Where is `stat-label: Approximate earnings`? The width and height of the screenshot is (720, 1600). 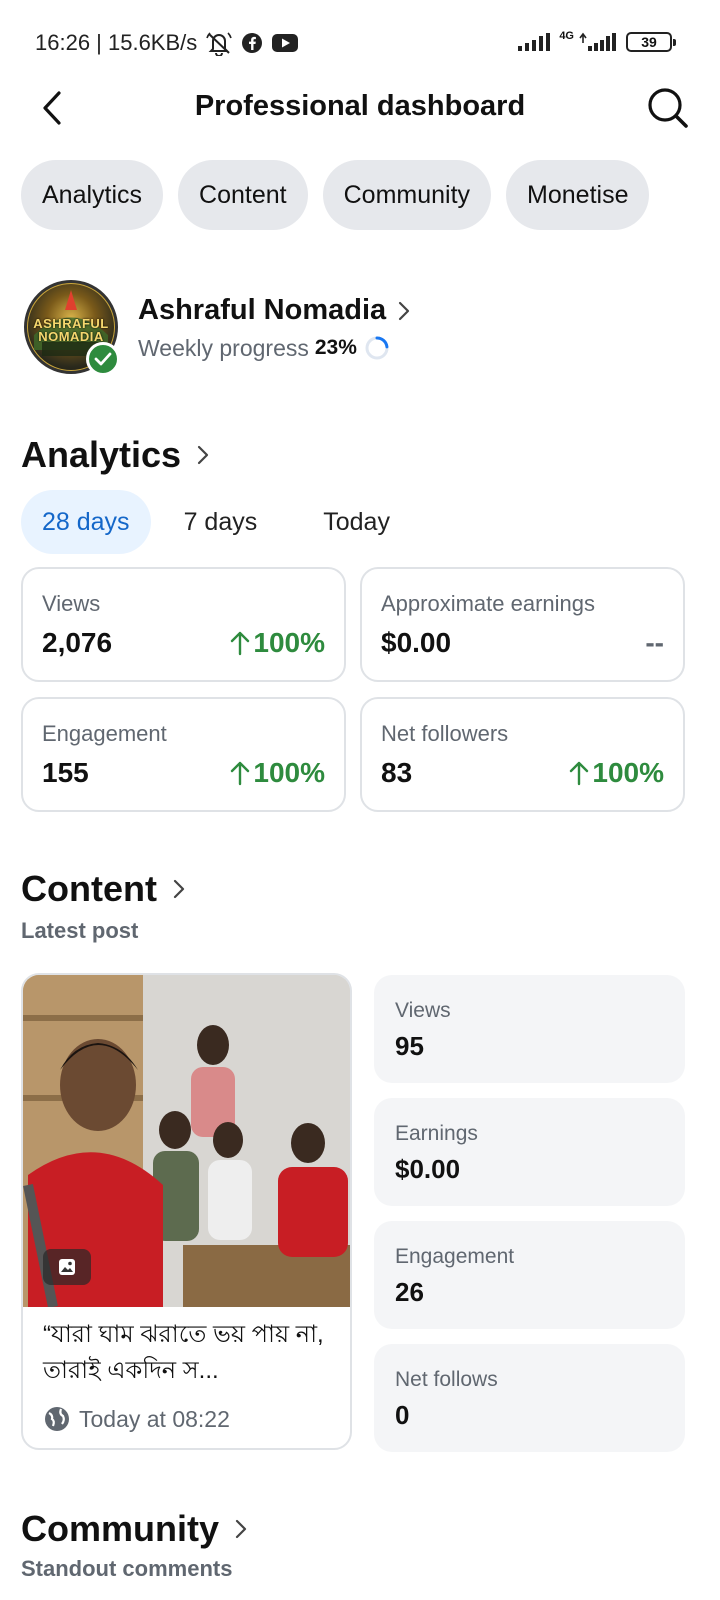 stat-label: Approximate earnings is located at coordinates (488, 603).